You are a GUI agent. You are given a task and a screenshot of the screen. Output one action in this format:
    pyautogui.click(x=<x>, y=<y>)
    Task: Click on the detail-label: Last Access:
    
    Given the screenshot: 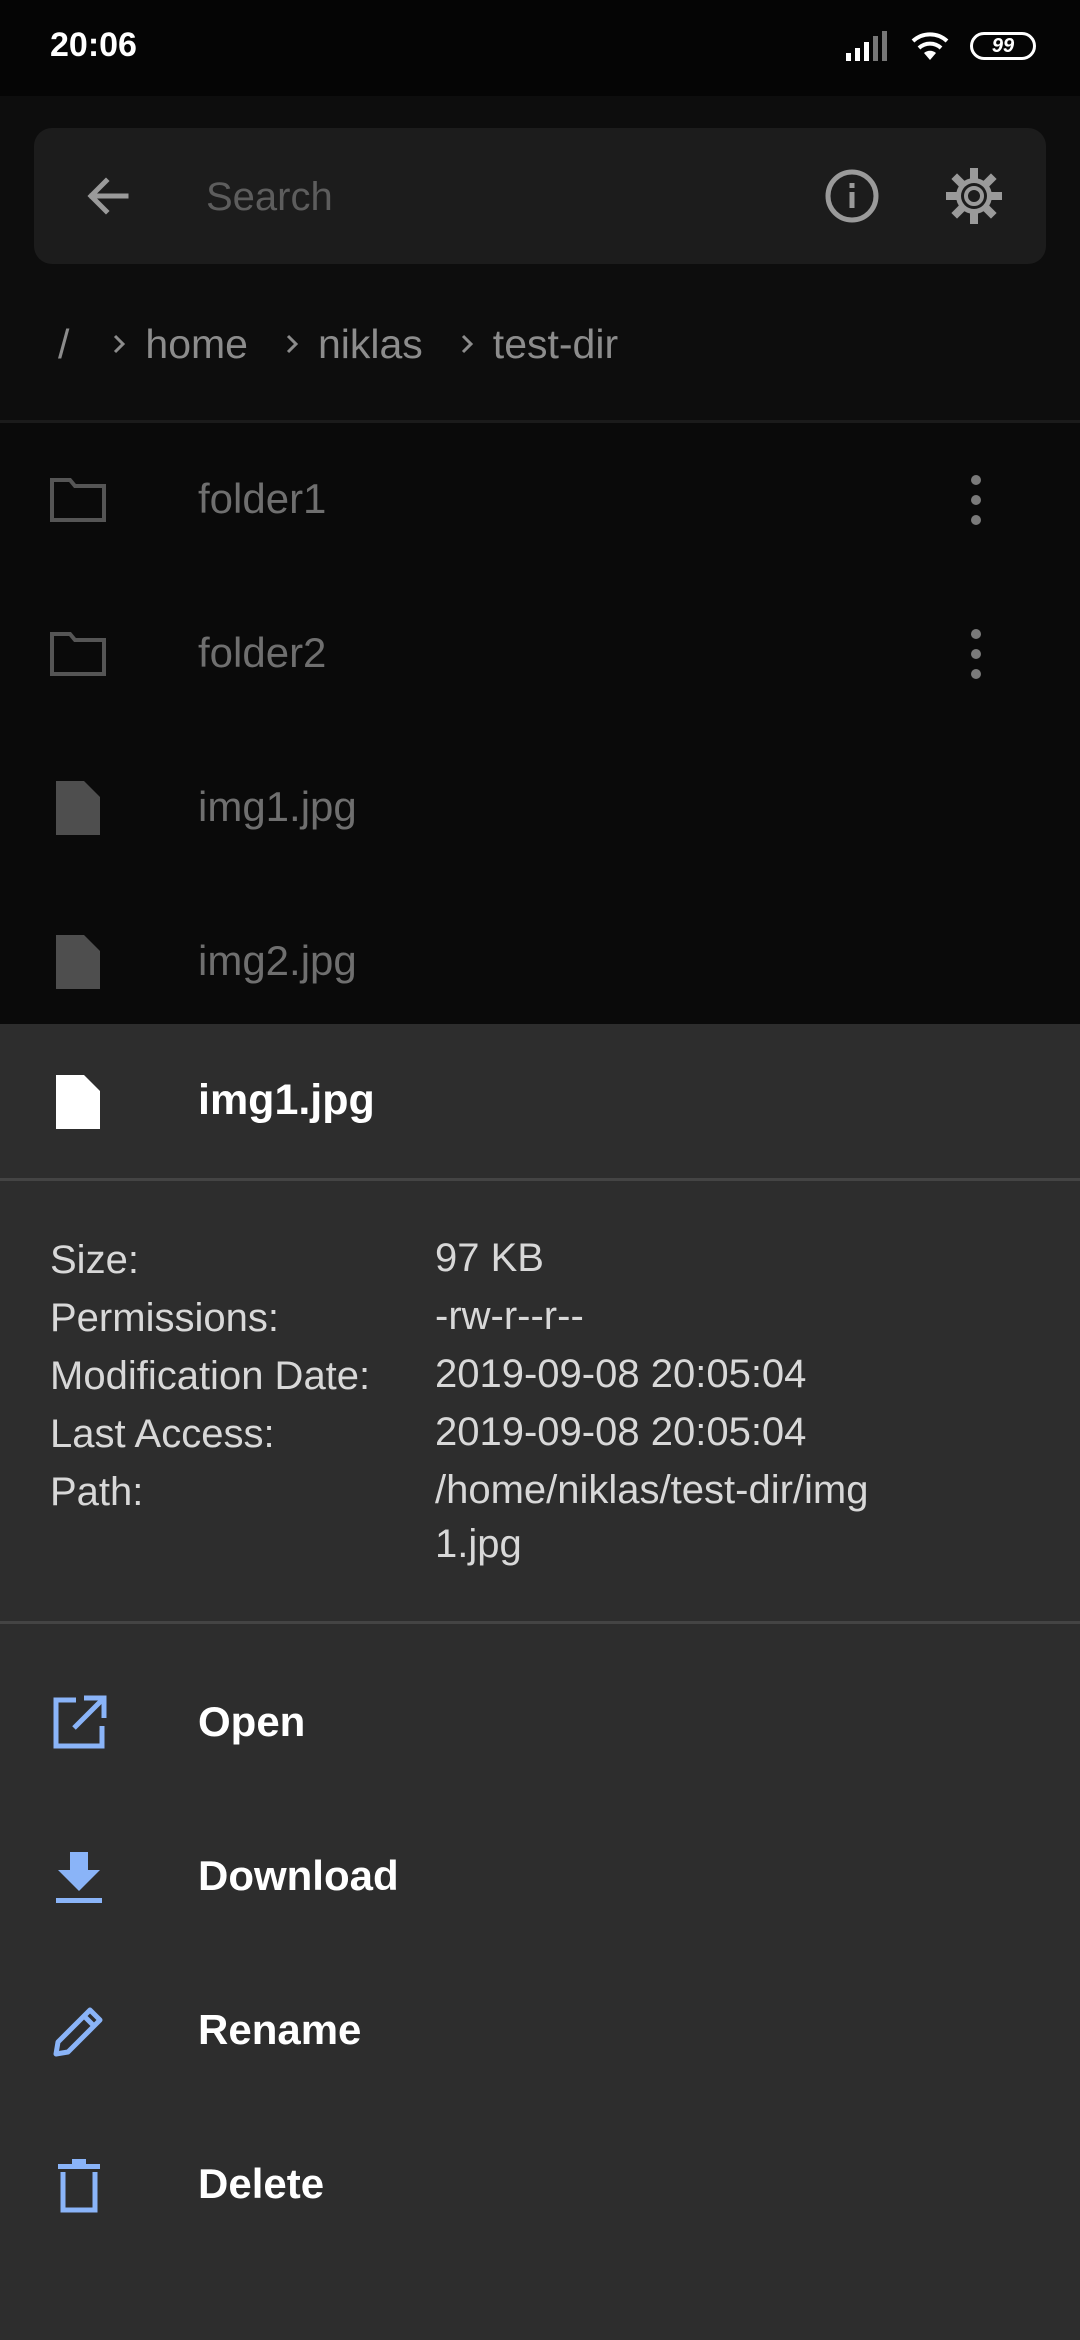 What is the action you would take?
    pyautogui.click(x=162, y=1434)
    